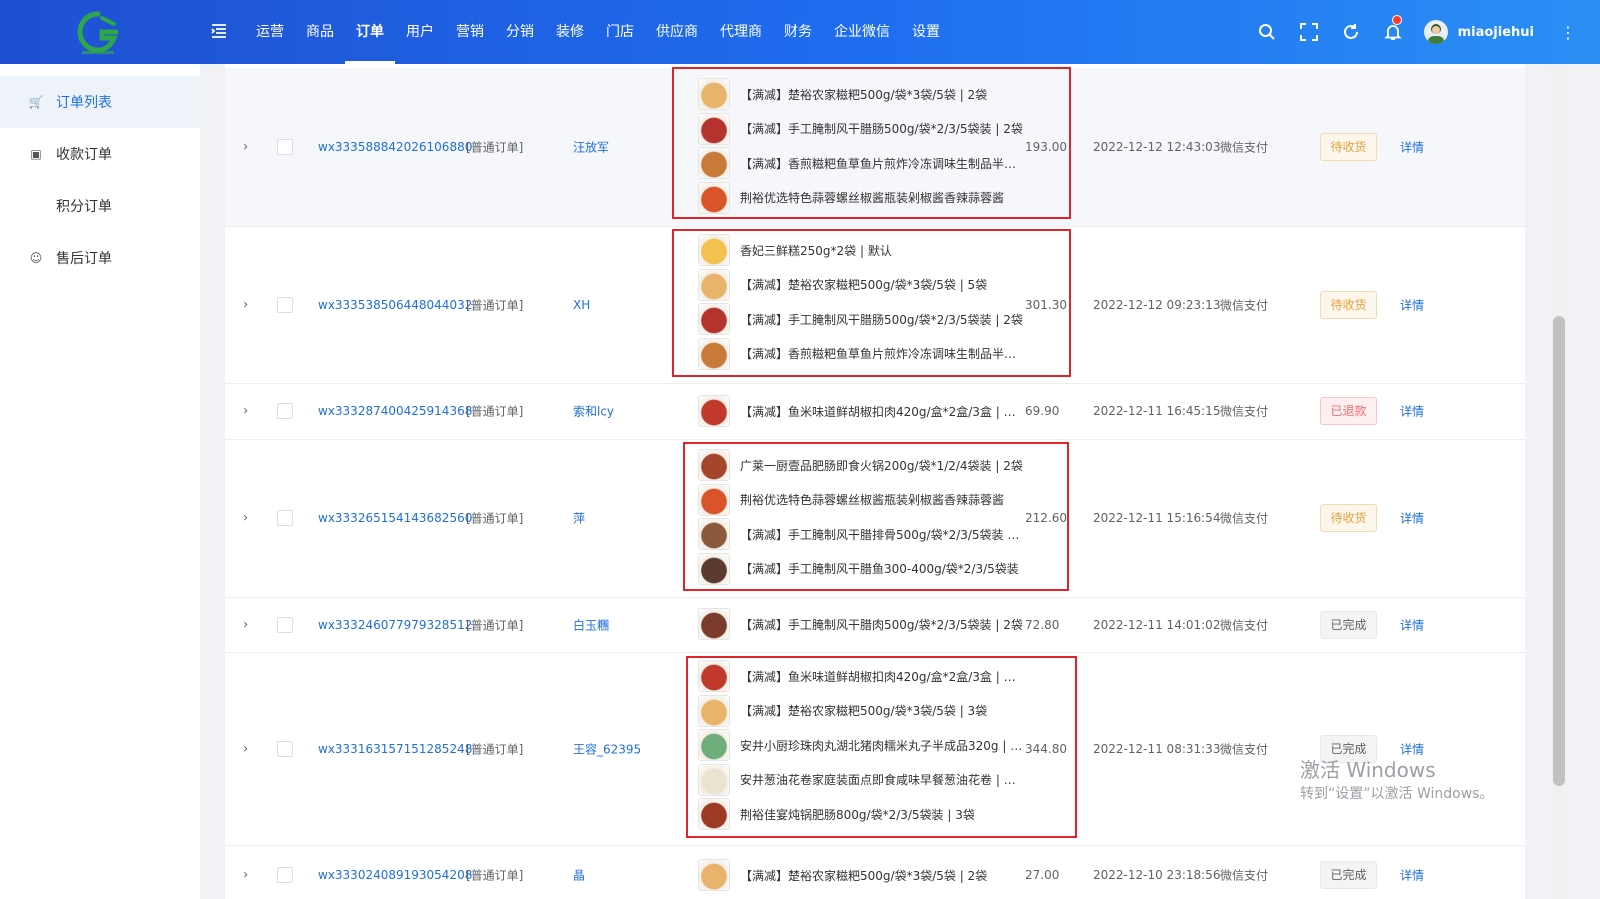  What do you see at coordinates (860, 465) in the screenshot?
I see `goods-item: 广莱一厨壹品肥肠即食火锅200g/袋*1/2/4袋装 | 2袋` at bounding box center [860, 465].